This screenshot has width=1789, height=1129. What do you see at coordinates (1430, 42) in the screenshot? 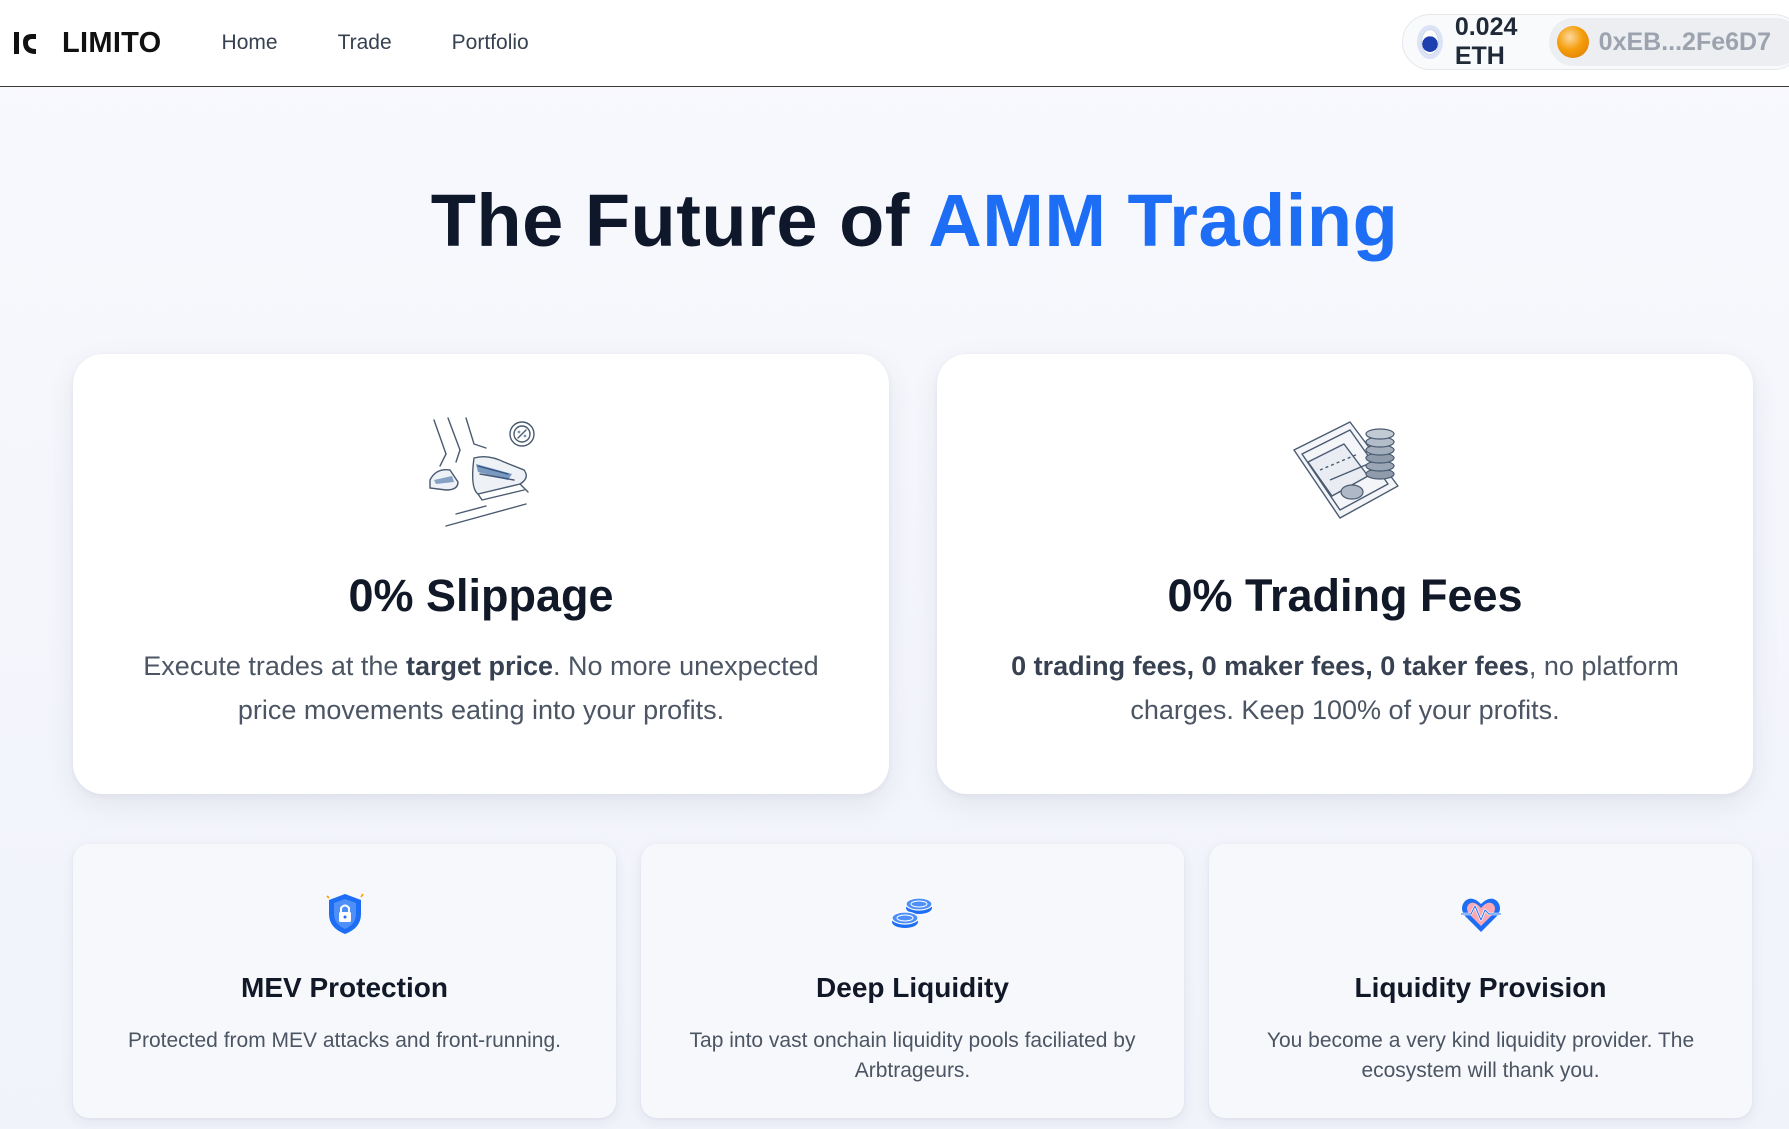
I see `eth-network-icon` at bounding box center [1430, 42].